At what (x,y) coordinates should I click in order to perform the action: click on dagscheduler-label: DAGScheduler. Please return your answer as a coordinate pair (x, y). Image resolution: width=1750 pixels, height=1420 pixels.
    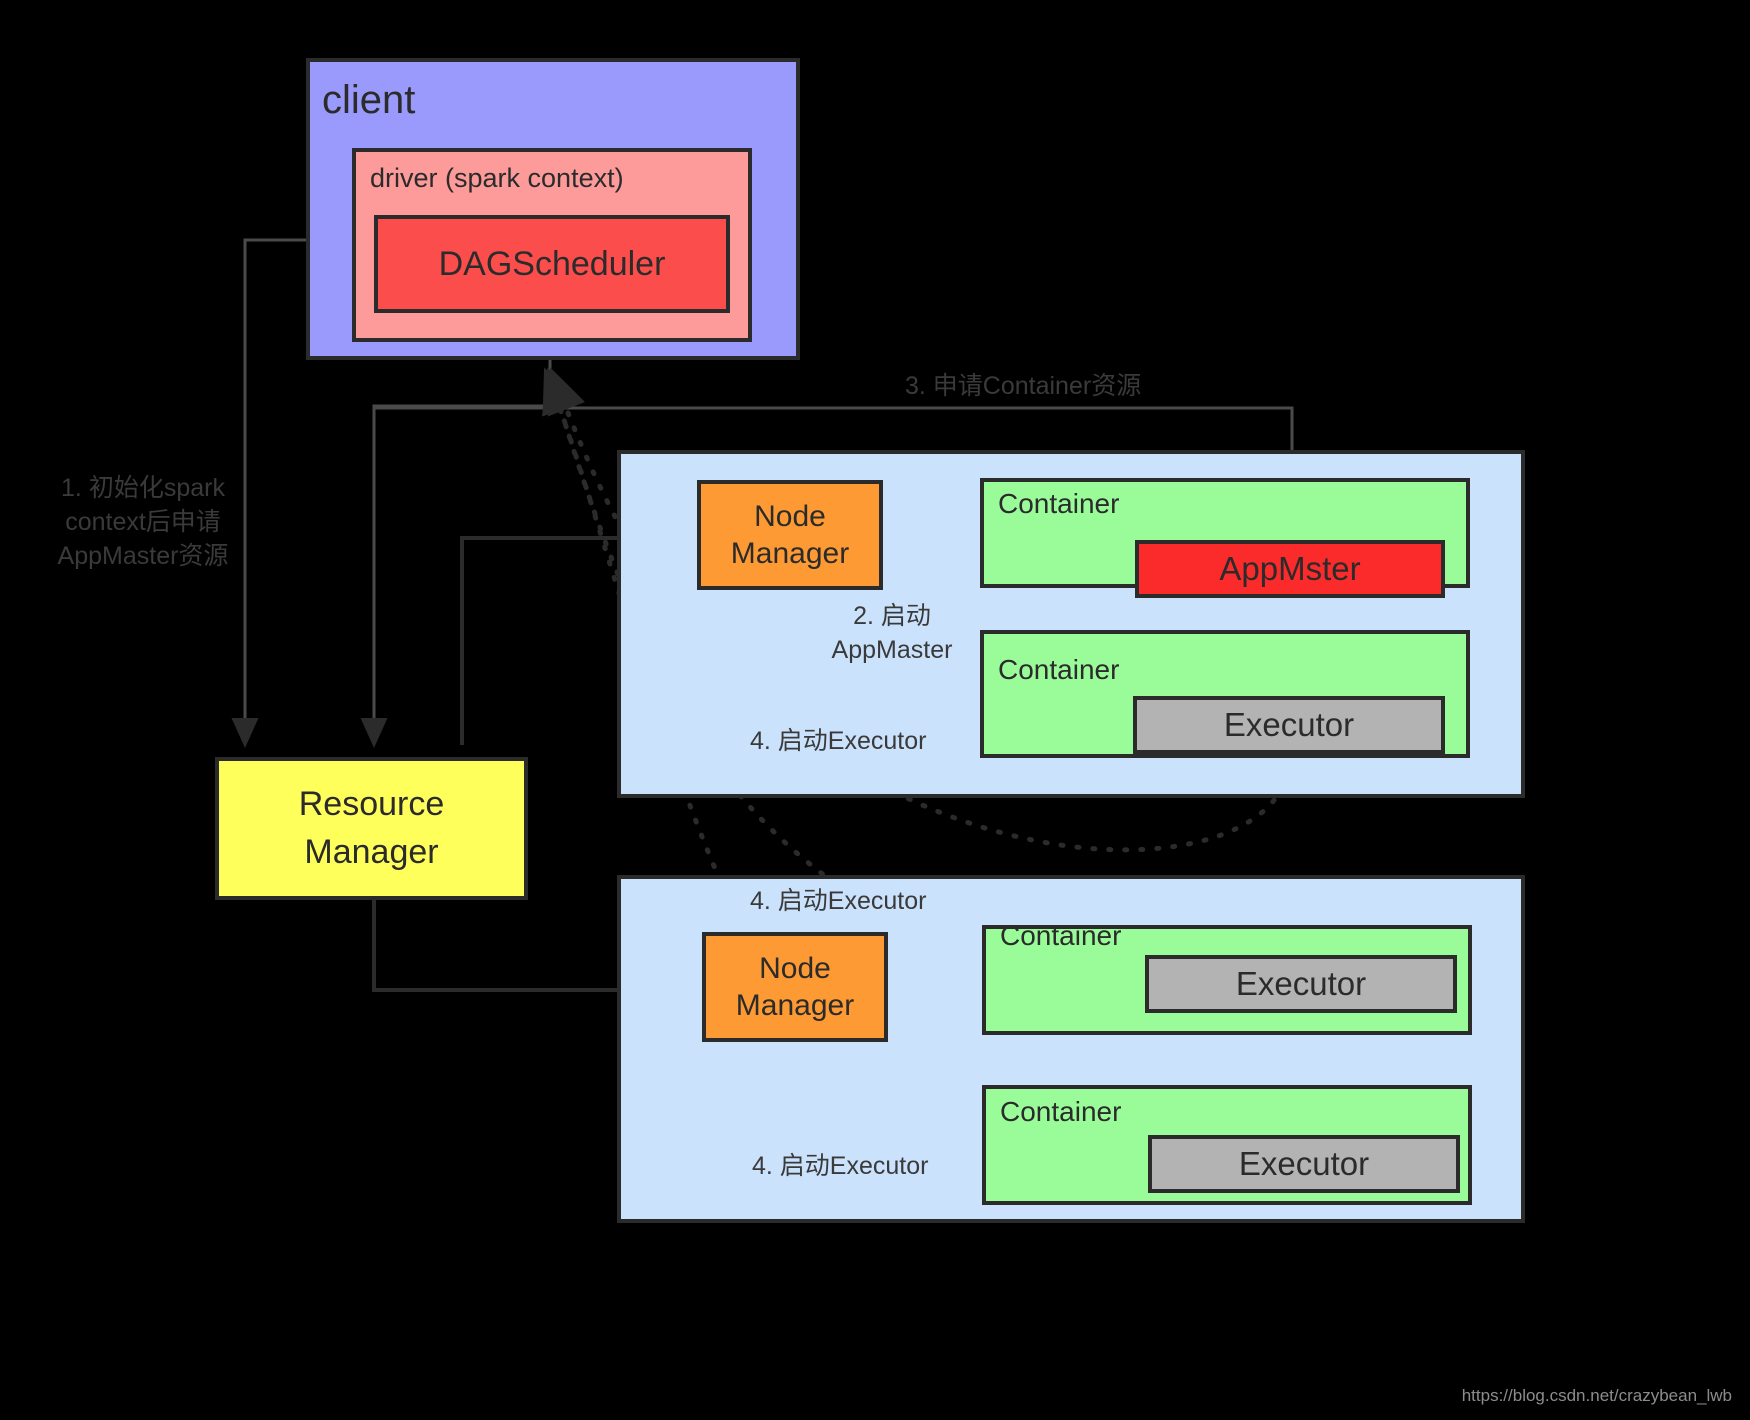
    Looking at the image, I should click on (552, 263).